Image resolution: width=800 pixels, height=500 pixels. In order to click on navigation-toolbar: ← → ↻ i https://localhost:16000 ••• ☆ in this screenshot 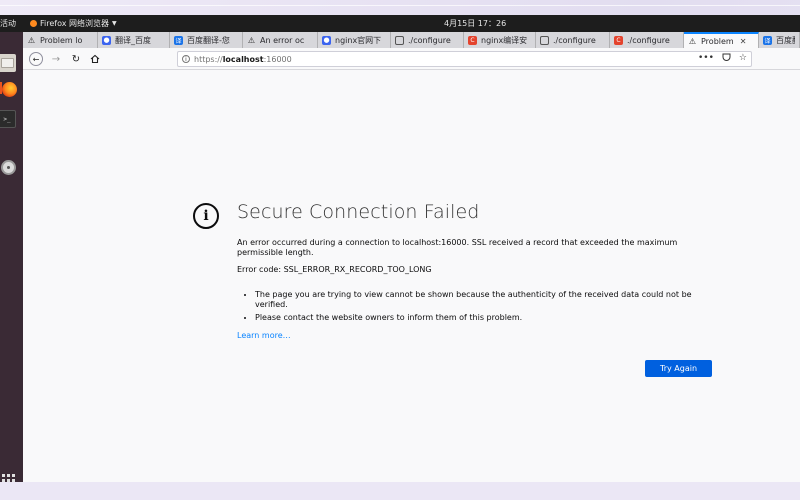, I will do `click(411, 59)`.